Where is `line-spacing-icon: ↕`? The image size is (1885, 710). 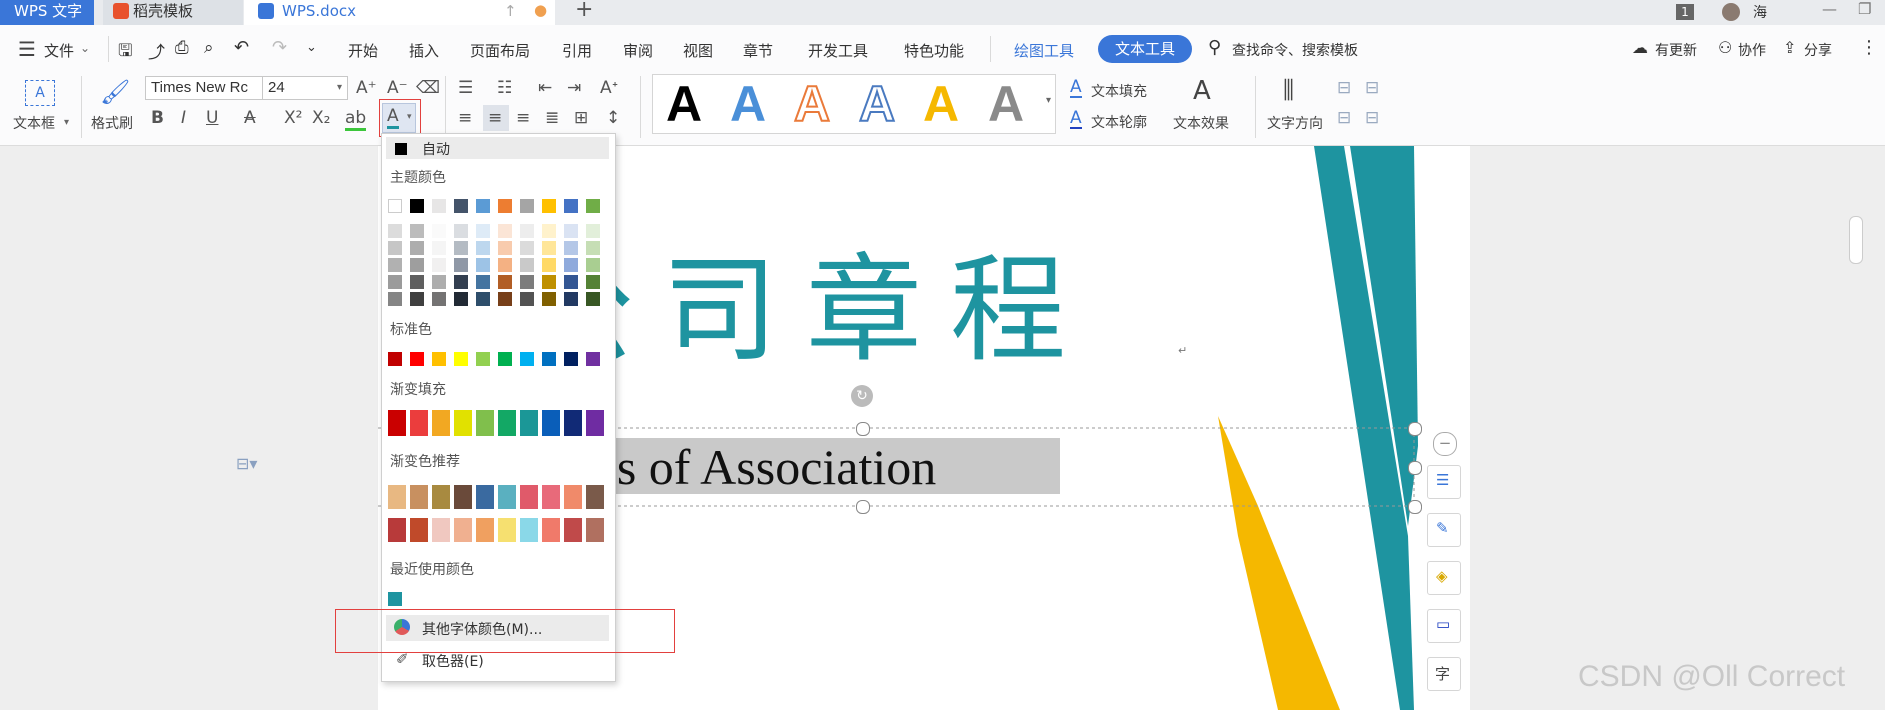
line-spacing-icon: ↕ is located at coordinates (613, 118).